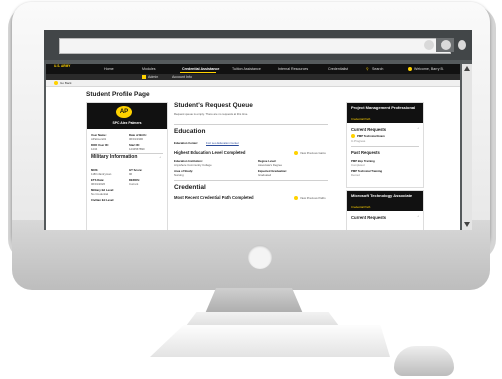 This screenshot has height=379, width=502. I want to click on field-value: 06/01/2026, so click(98, 184).